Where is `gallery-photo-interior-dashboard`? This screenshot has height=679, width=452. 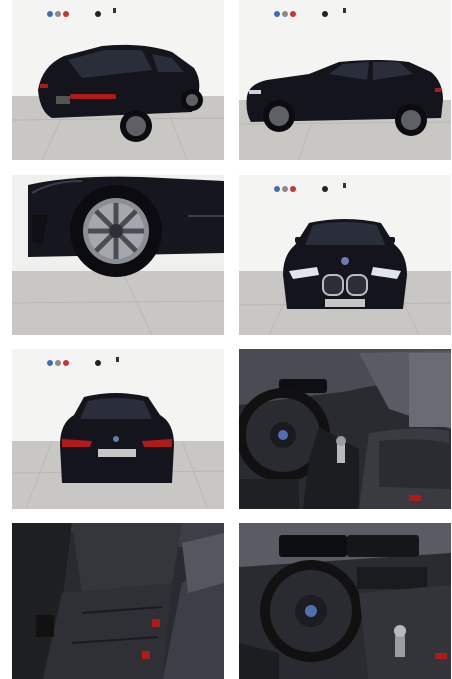
gallery-photo-interior-dashboard is located at coordinates (345, 601).